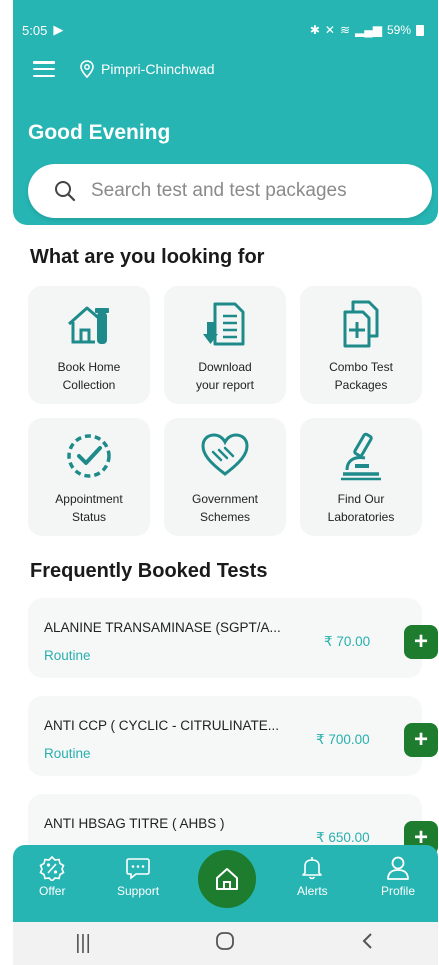 Image resolution: width=439 pixels, height=965 pixels. Describe the element at coordinates (87, 69) in the screenshot. I see `location-pin-icon` at that location.